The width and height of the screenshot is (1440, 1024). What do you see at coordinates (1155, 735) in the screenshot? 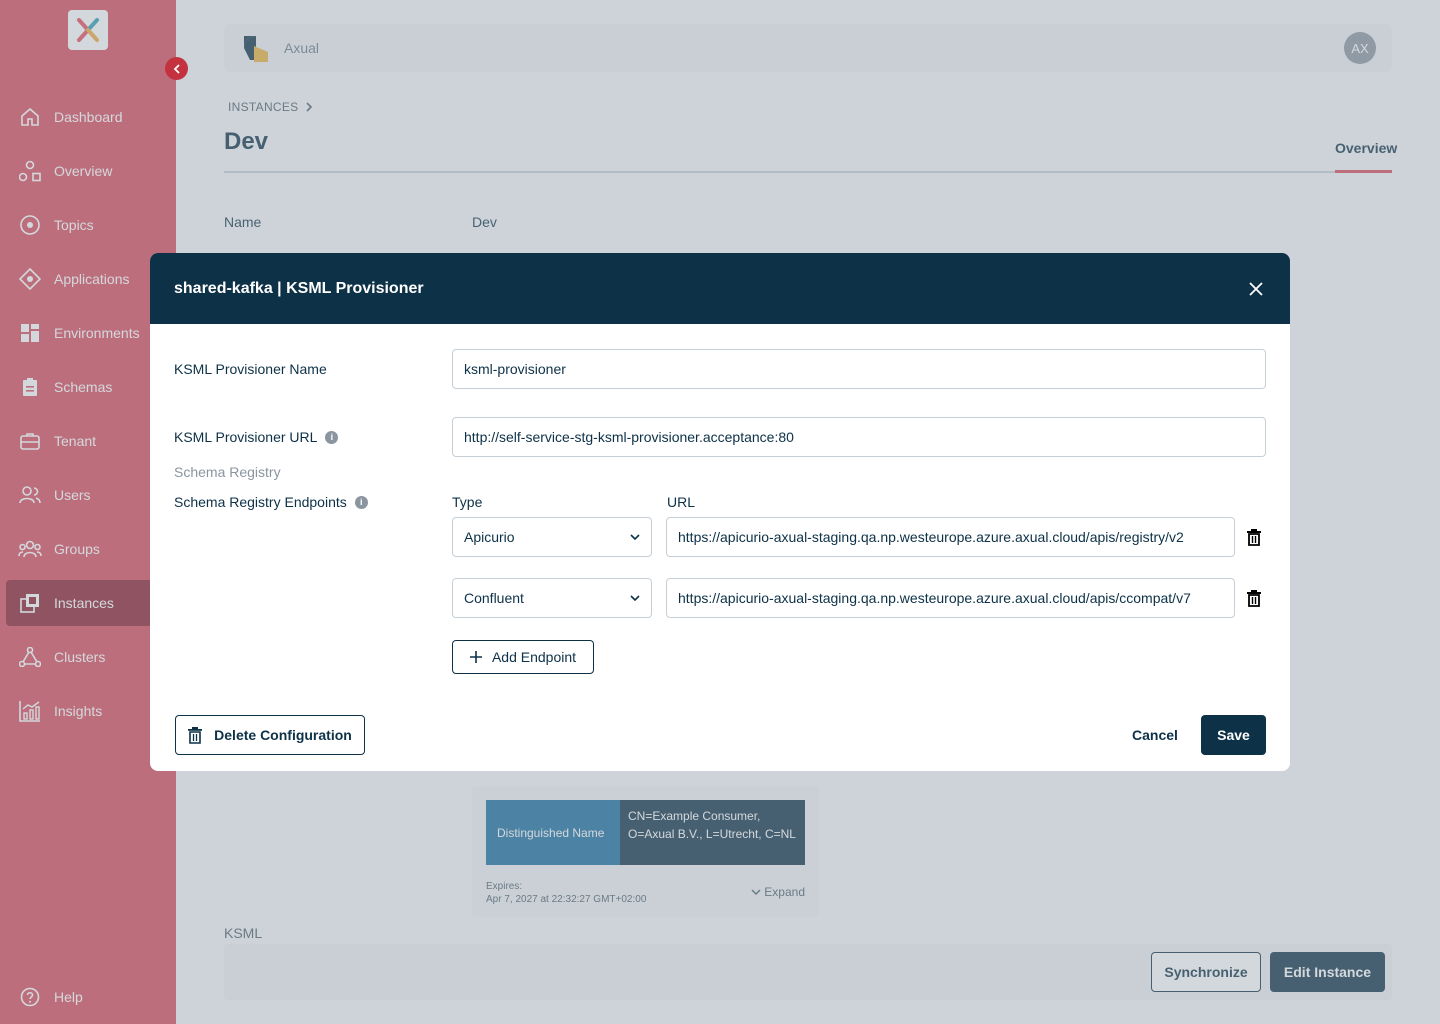
I see `cancel-button: Cancel` at bounding box center [1155, 735].